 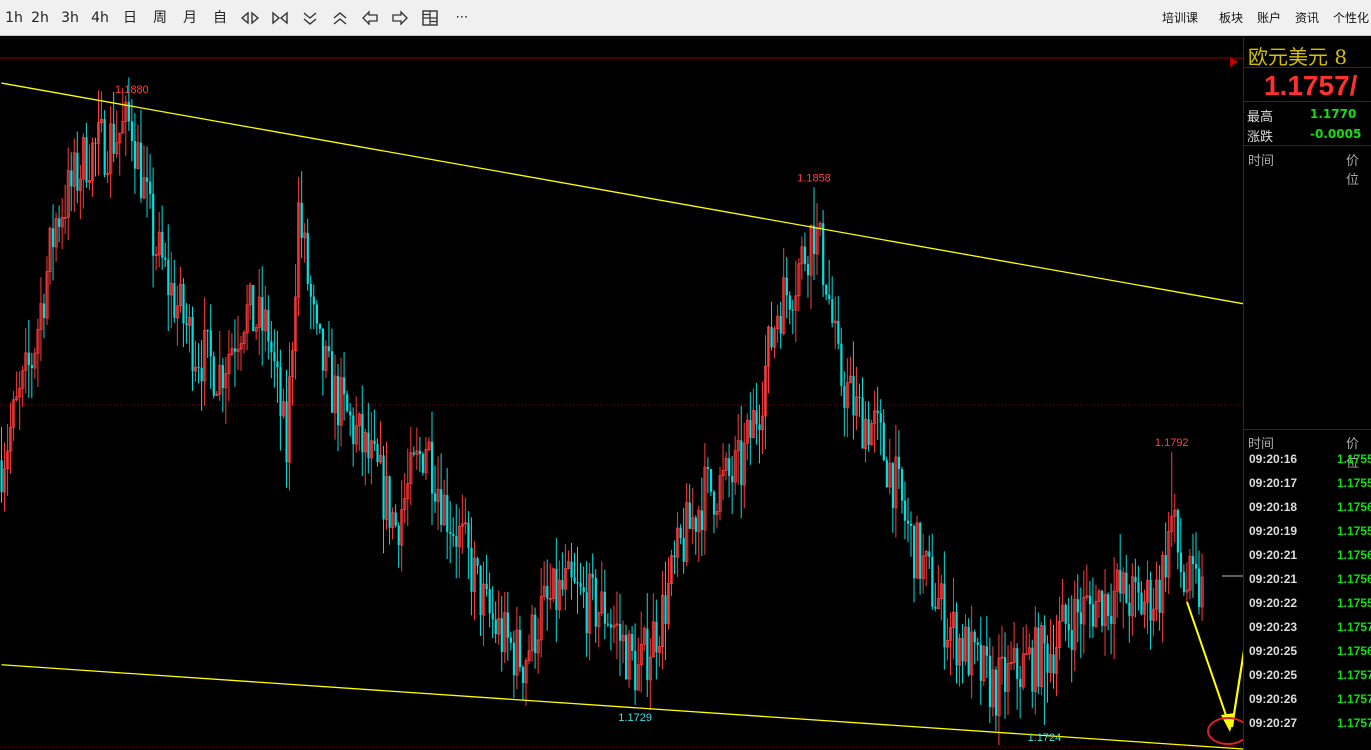 What do you see at coordinates (400, 18) in the screenshot?
I see `arrow-right-icon` at bounding box center [400, 18].